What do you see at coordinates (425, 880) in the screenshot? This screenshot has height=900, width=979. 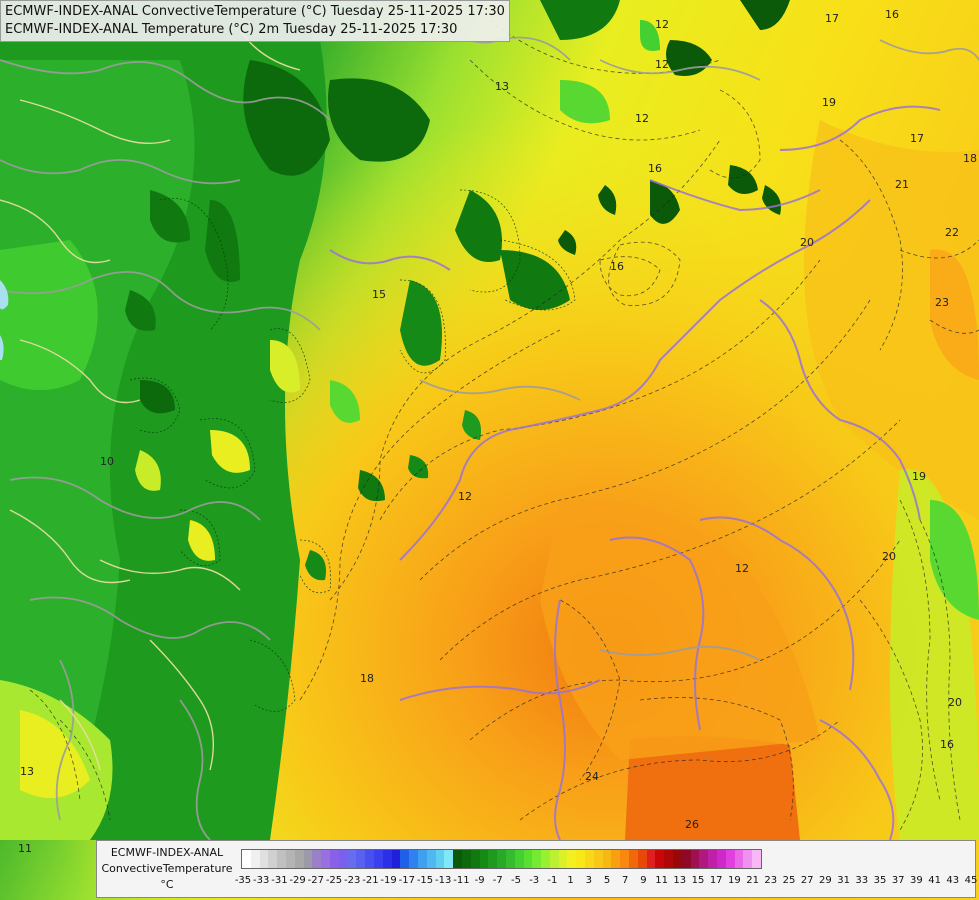 I see `legend-tick-label: -15` at bounding box center [425, 880].